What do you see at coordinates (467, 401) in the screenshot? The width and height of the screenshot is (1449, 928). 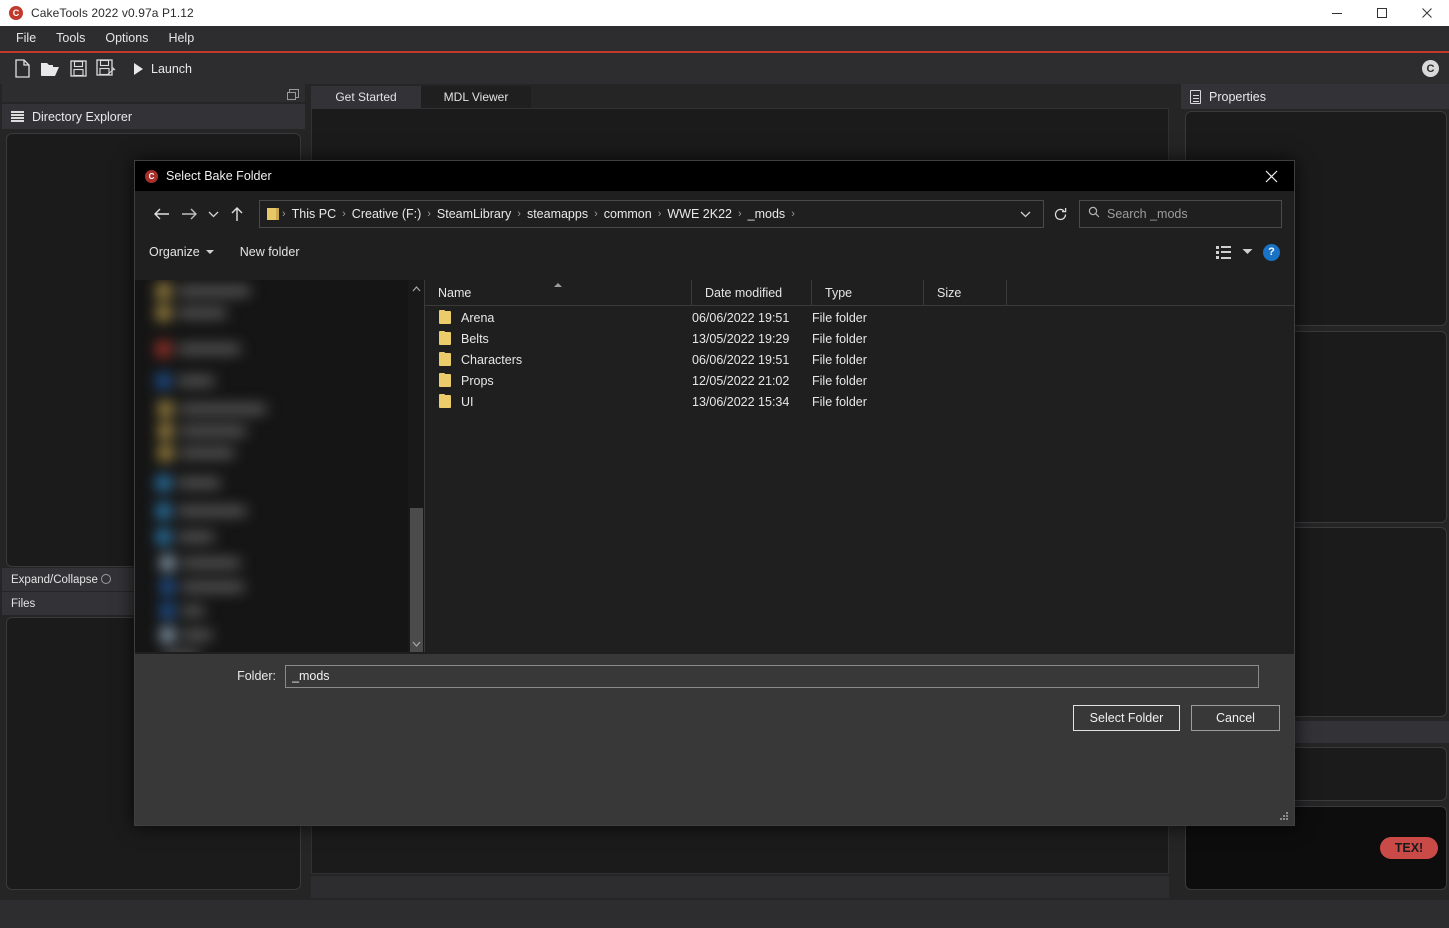 I see `file-name-label: UI` at bounding box center [467, 401].